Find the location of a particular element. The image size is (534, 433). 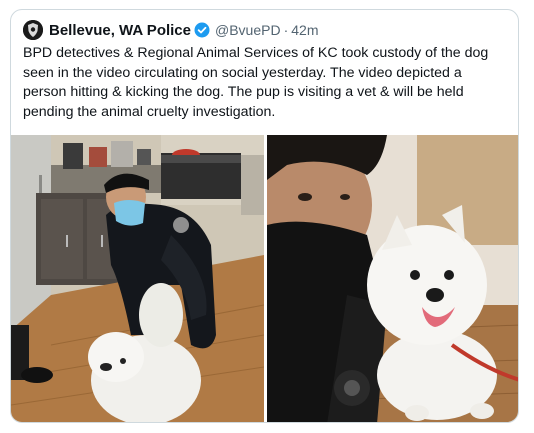

verified-badge-icon is located at coordinates (202, 30).